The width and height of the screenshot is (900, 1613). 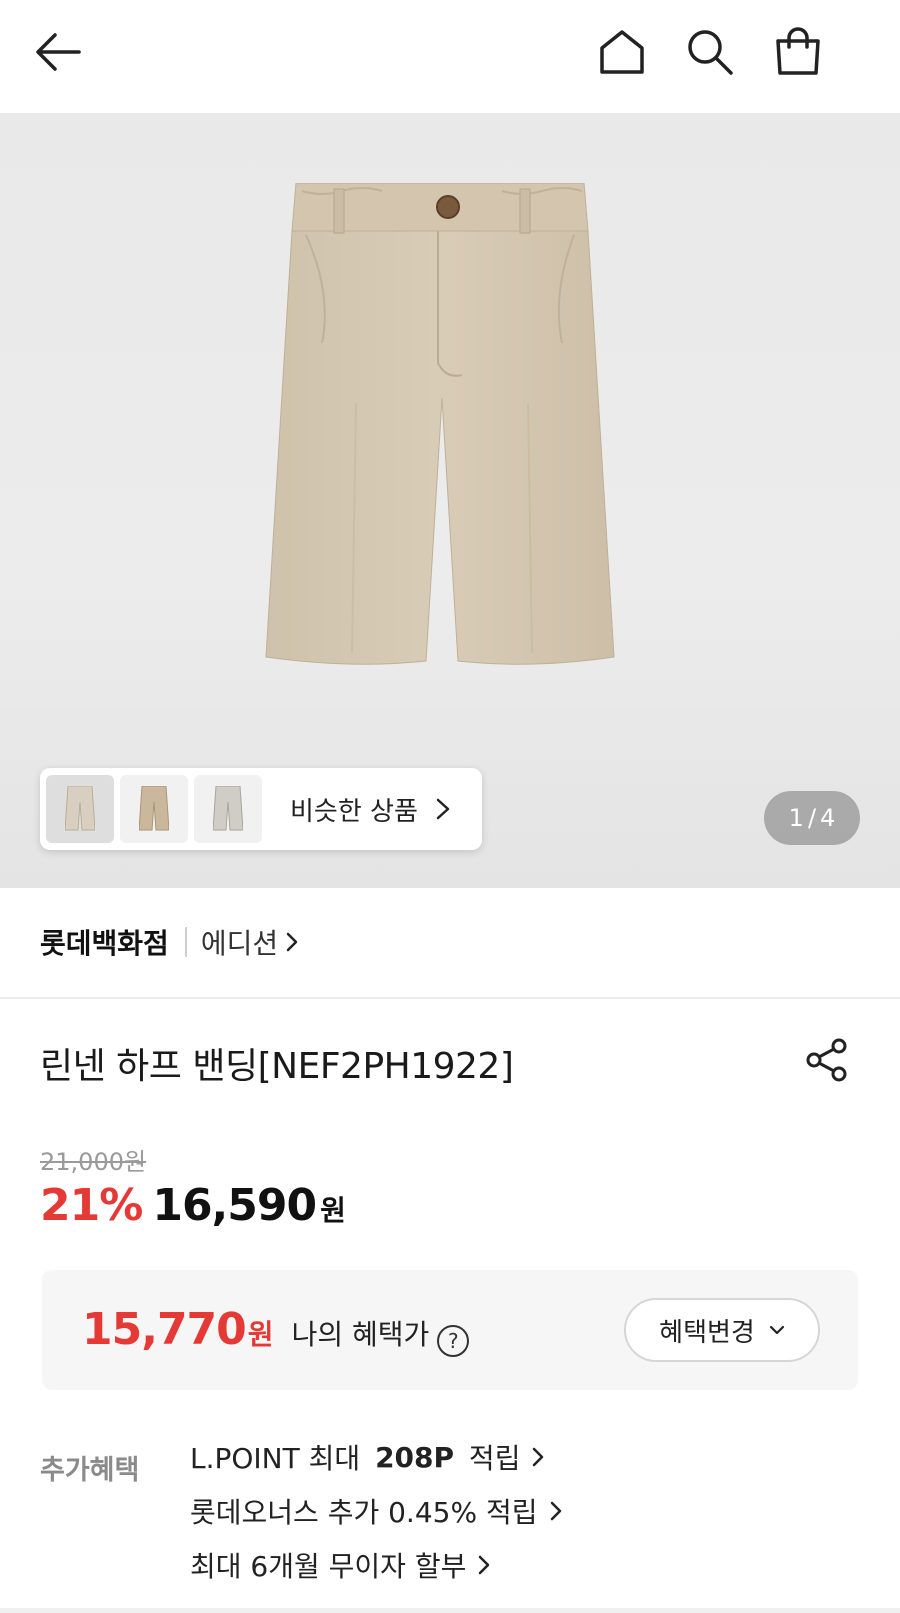 I want to click on benefit-lotte-owners: 롯데오너스 추가 0.45% 적립, so click(x=470, y=1511).